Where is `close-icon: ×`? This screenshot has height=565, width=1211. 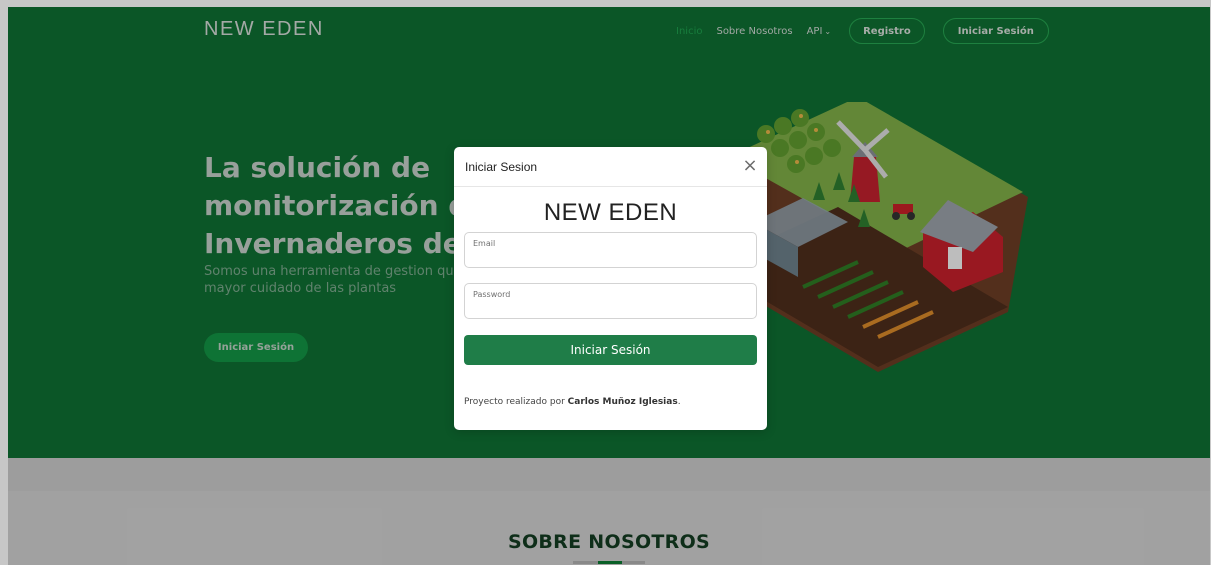
close-icon: × is located at coordinates (750, 166).